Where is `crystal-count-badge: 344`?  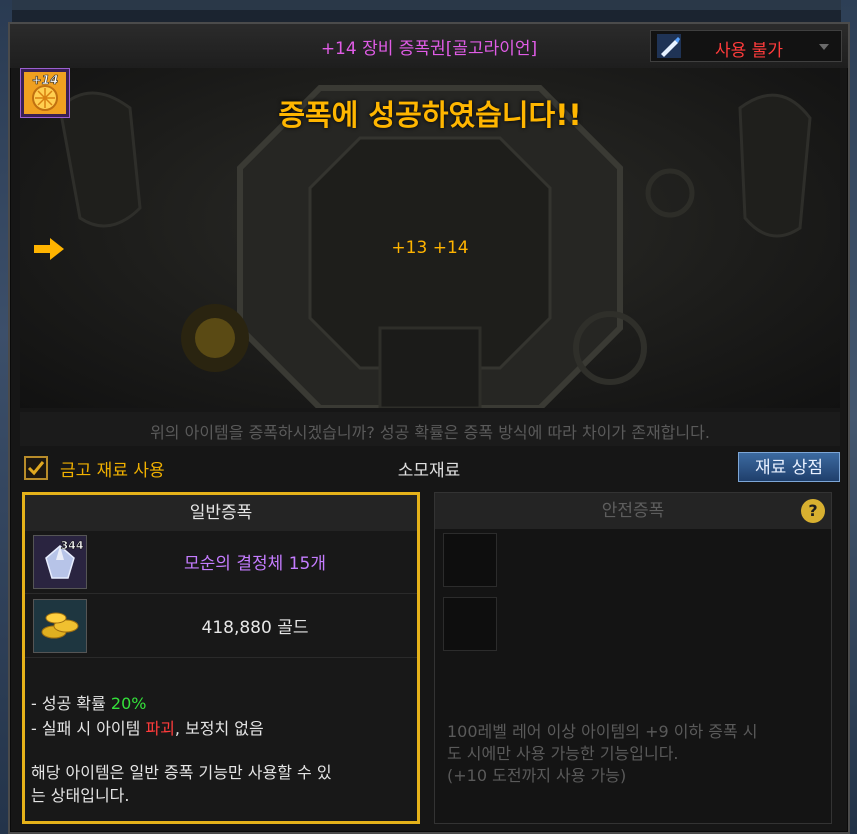
crystal-count-badge: 344 is located at coordinates (72, 545).